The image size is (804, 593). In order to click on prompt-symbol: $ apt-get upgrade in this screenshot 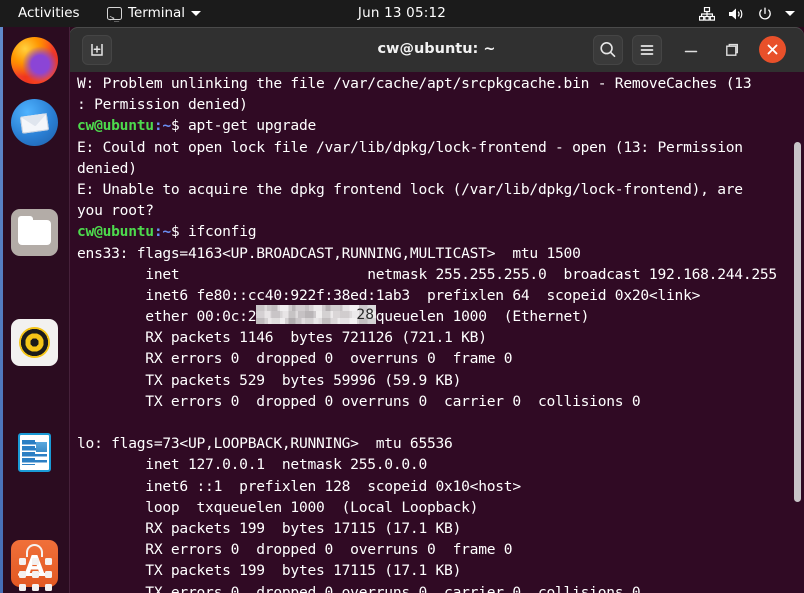, I will do `click(243, 126)`.